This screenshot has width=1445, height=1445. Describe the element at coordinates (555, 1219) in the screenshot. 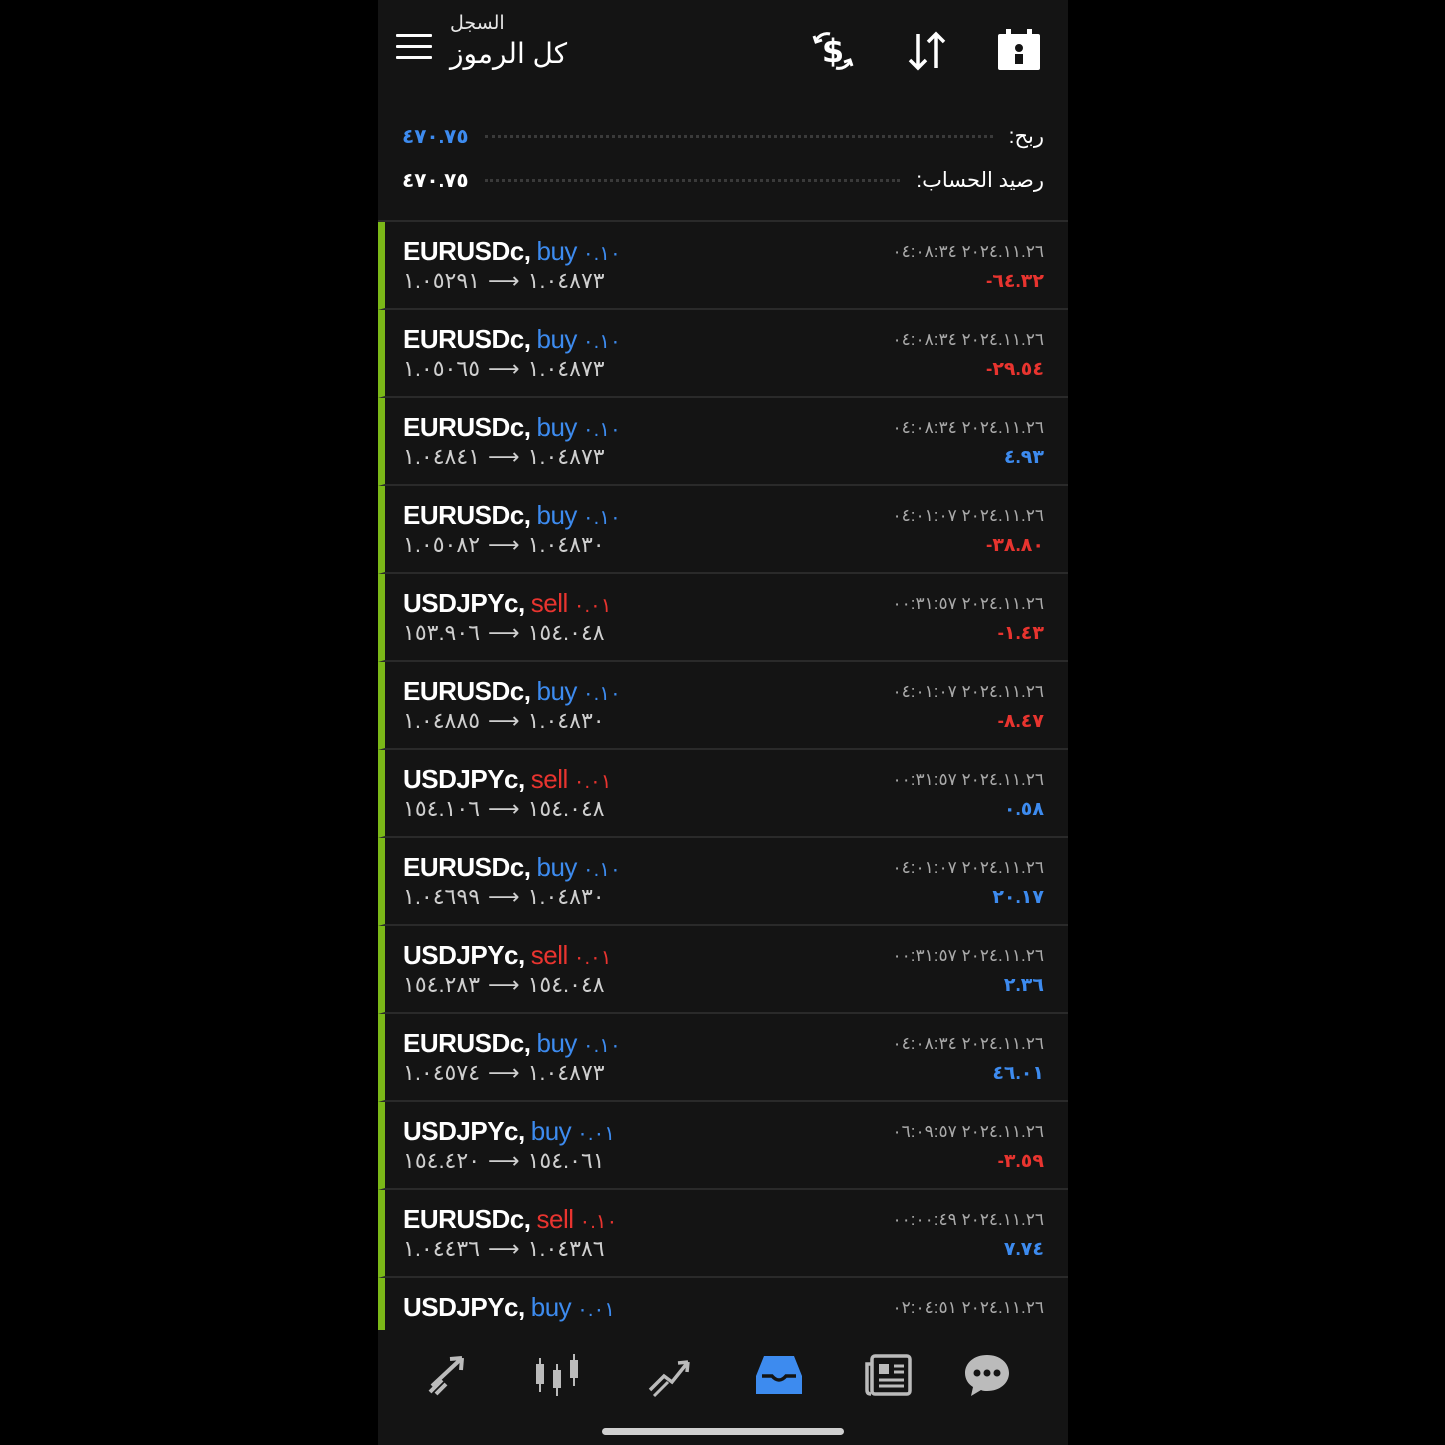

I see `trade-side: sell` at that location.